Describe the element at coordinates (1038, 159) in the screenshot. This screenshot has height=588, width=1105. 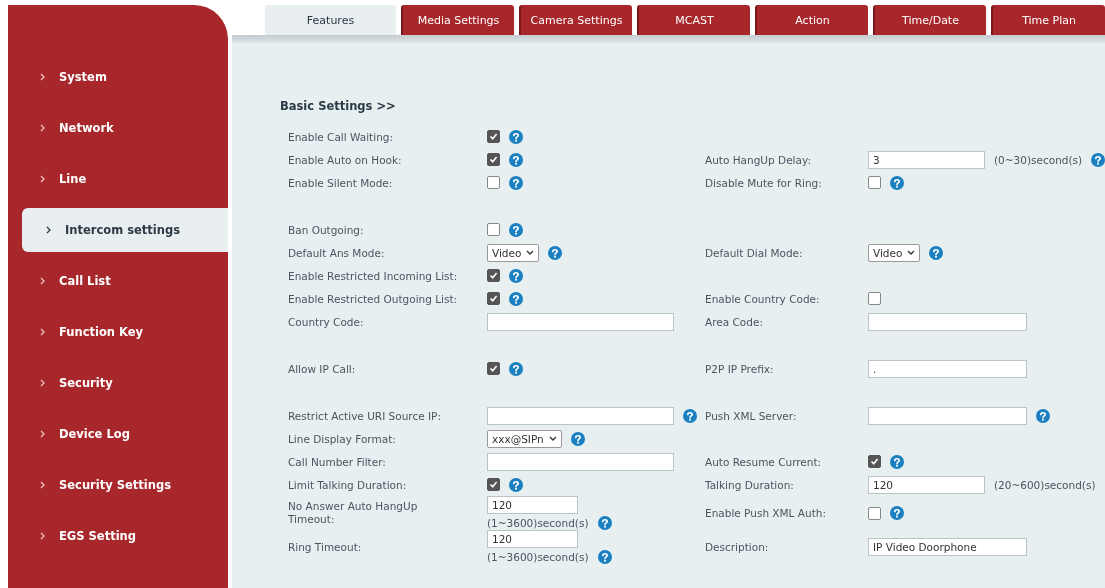
I see `unit-label: (0~30)second(s)` at that location.